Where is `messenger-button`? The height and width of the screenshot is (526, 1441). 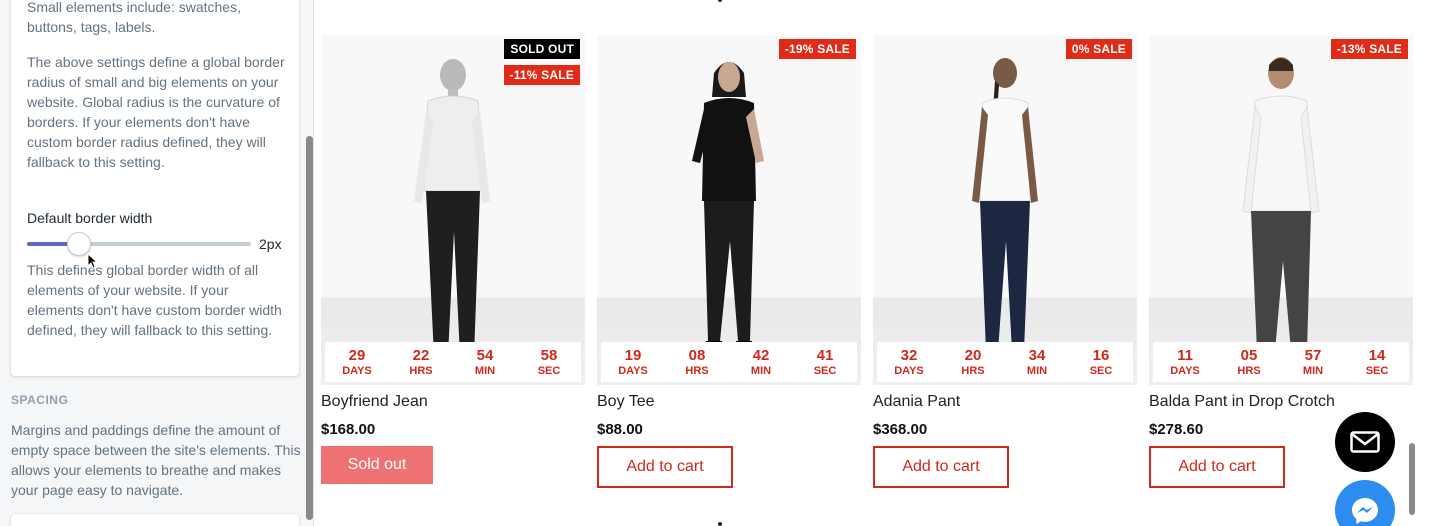 messenger-button is located at coordinates (1365, 503).